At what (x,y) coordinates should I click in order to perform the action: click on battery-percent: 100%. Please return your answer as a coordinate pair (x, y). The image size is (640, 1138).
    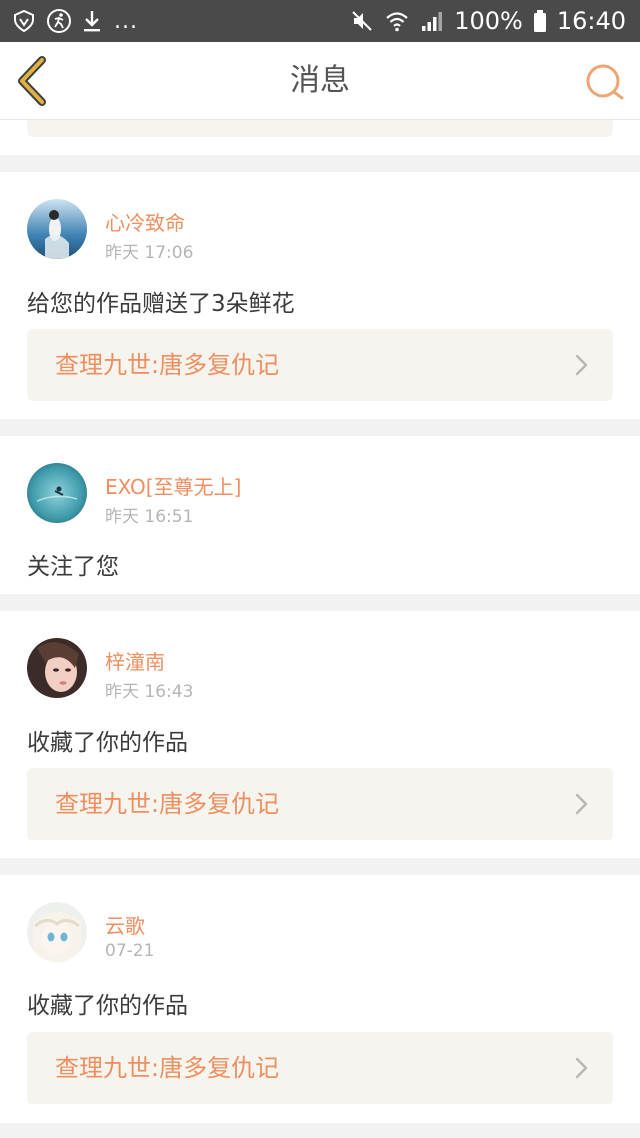
    Looking at the image, I should click on (488, 21).